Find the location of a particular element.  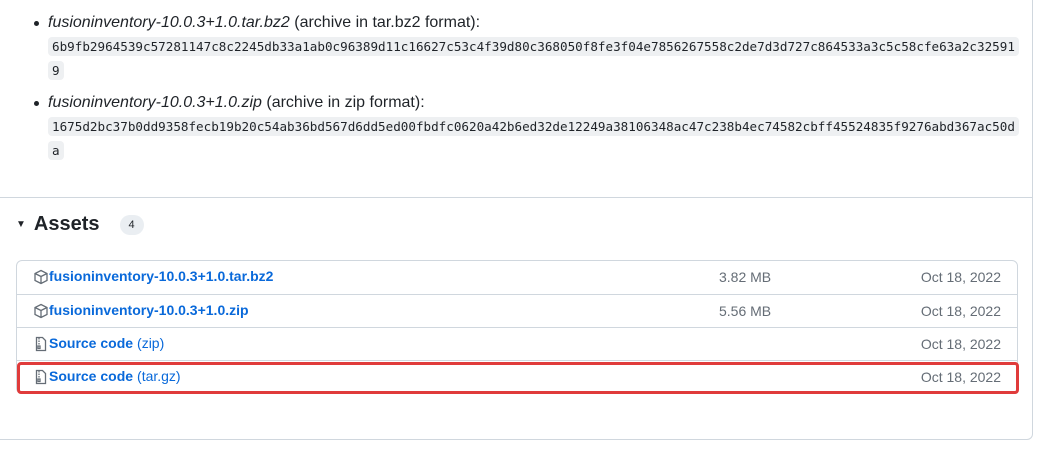

checksum-filename: fusioninventory-10.0.3+1.0.zip is located at coordinates (155, 102).